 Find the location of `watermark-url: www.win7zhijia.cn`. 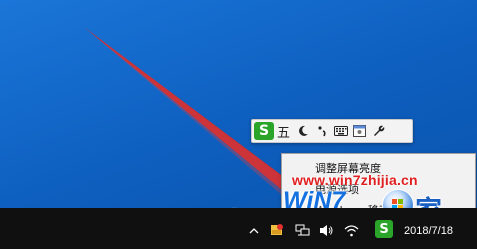

watermark-url: www.win7zhijia.cn is located at coordinates (355, 180).